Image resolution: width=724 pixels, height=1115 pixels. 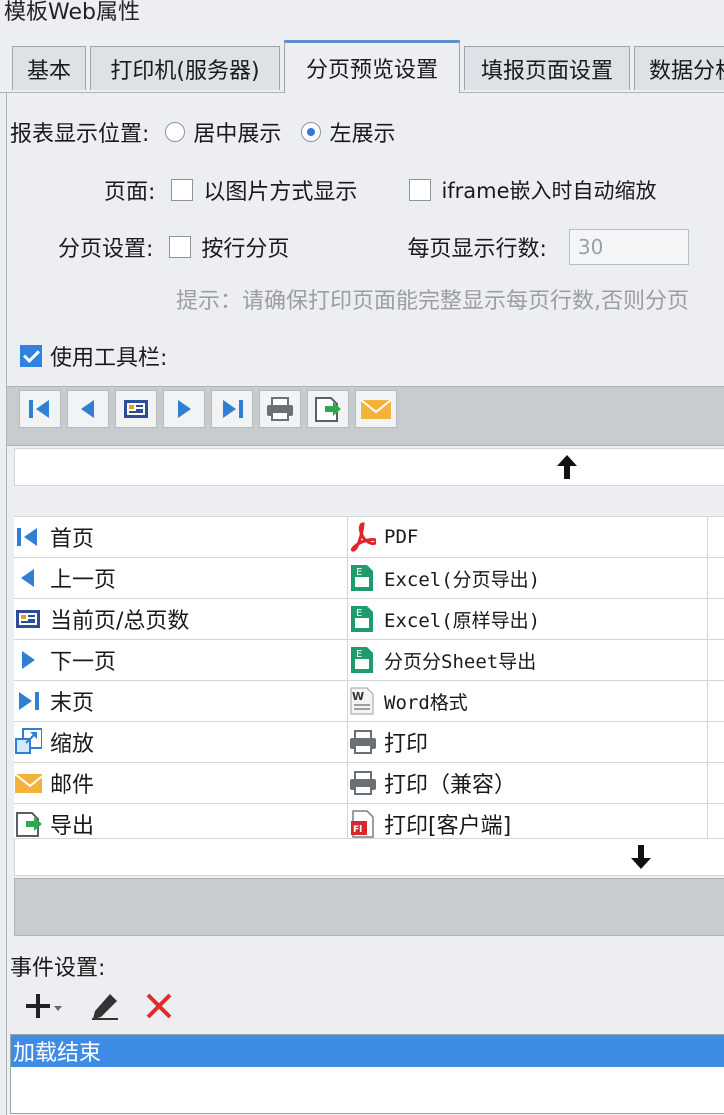 I want to click on table-row: 首页 PDF, so click(x=369, y=537).